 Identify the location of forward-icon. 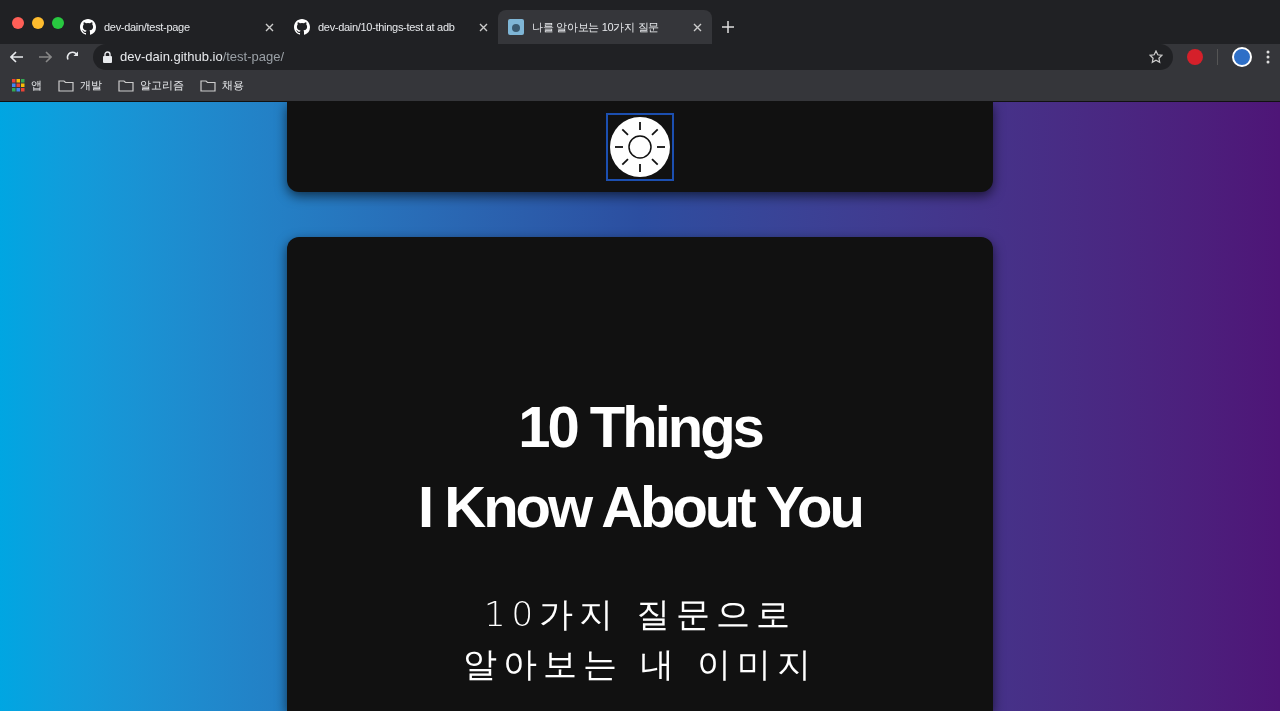
(45, 57).